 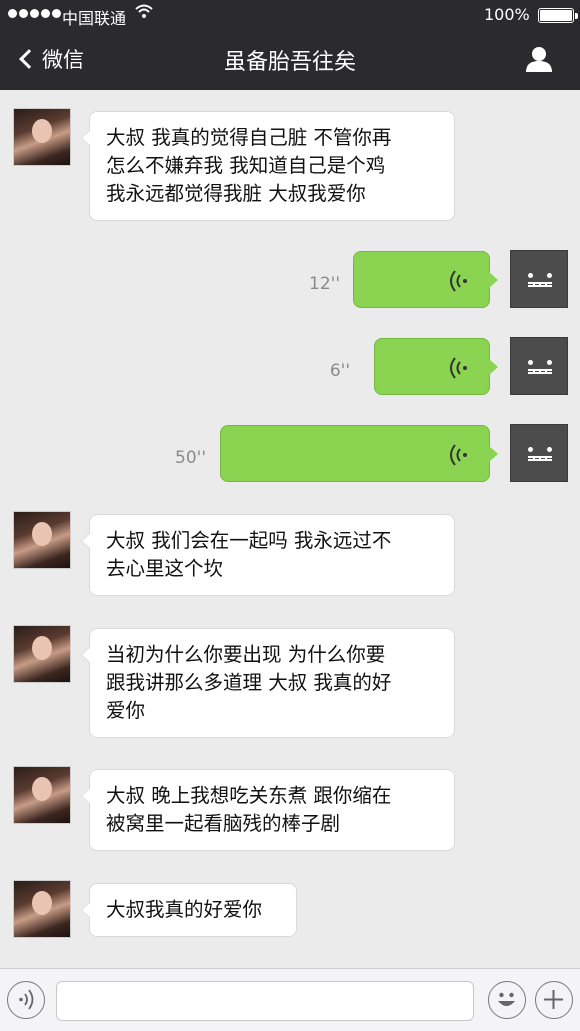 What do you see at coordinates (223, 823) in the screenshot?
I see `message-text-line: 被窝里一起看脑残的棒子剧` at bounding box center [223, 823].